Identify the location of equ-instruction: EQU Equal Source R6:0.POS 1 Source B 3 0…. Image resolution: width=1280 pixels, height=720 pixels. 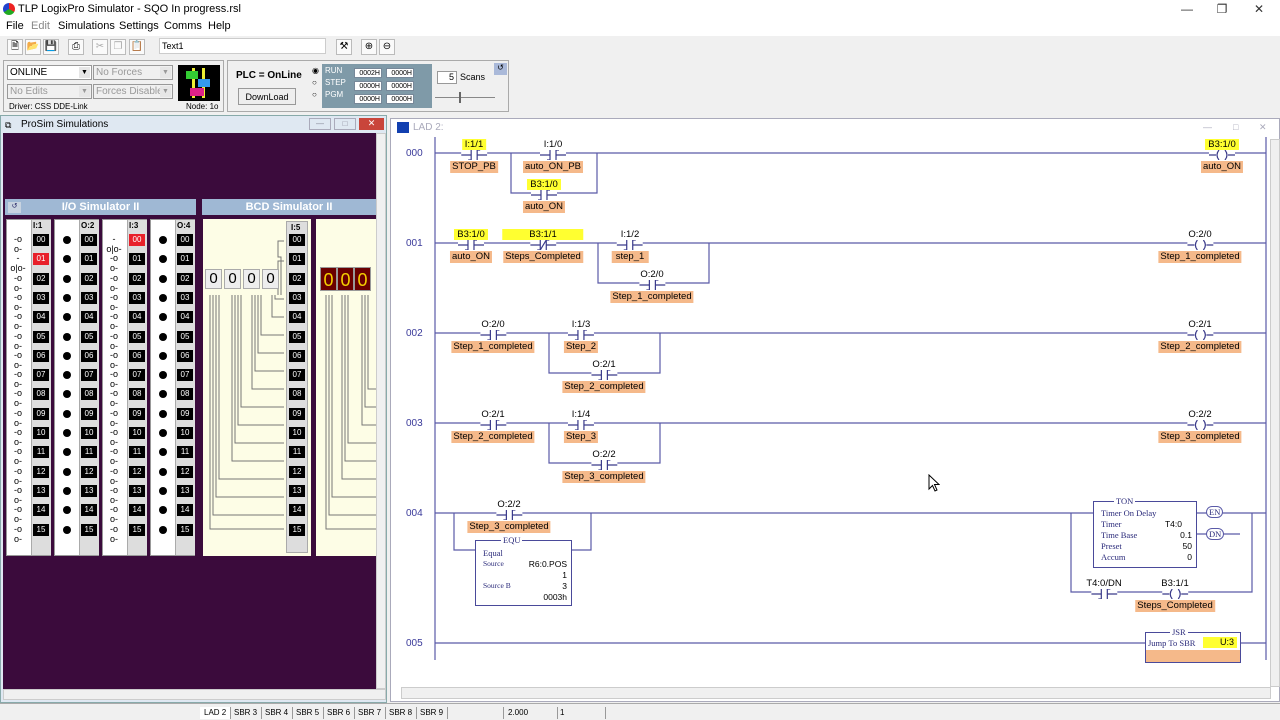
(523, 570).